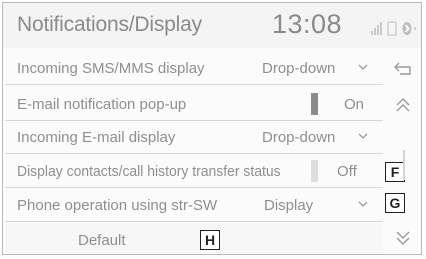 Image resolution: width=426 pixels, height=259 pixels. I want to click on callout-f: F, so click(395, 172).